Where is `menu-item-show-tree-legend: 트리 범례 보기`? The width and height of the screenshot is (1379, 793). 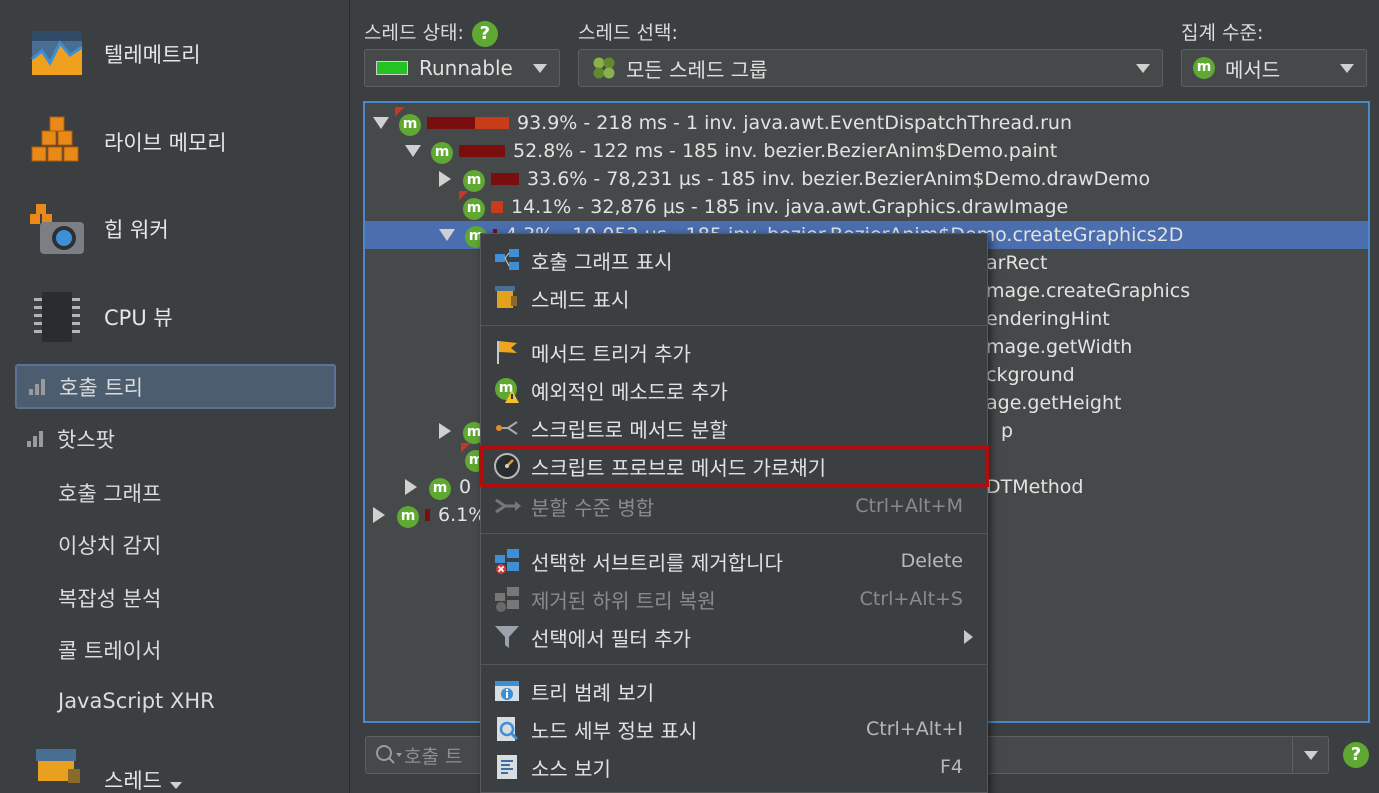
menu-item-show-tree-legend: 트리 범례 보기 is located at coordinates (734, 691).